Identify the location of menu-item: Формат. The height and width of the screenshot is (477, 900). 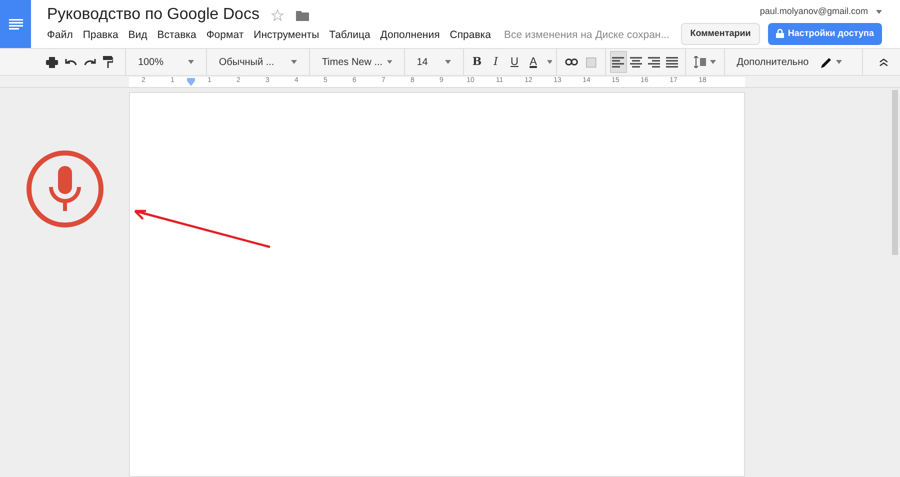
(225, 35).